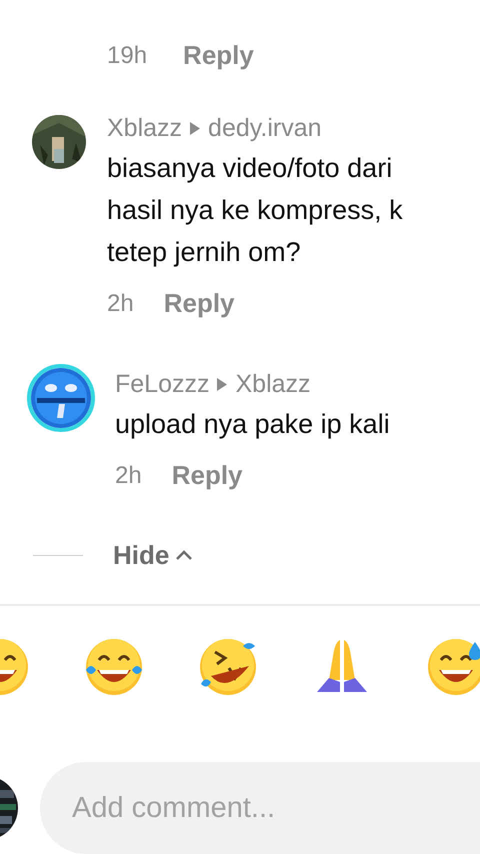 The width and height of the screenshot is (480, 854). Describe the element at coordinates (61, 398) in the screenshot. I see `avatar` at that location.